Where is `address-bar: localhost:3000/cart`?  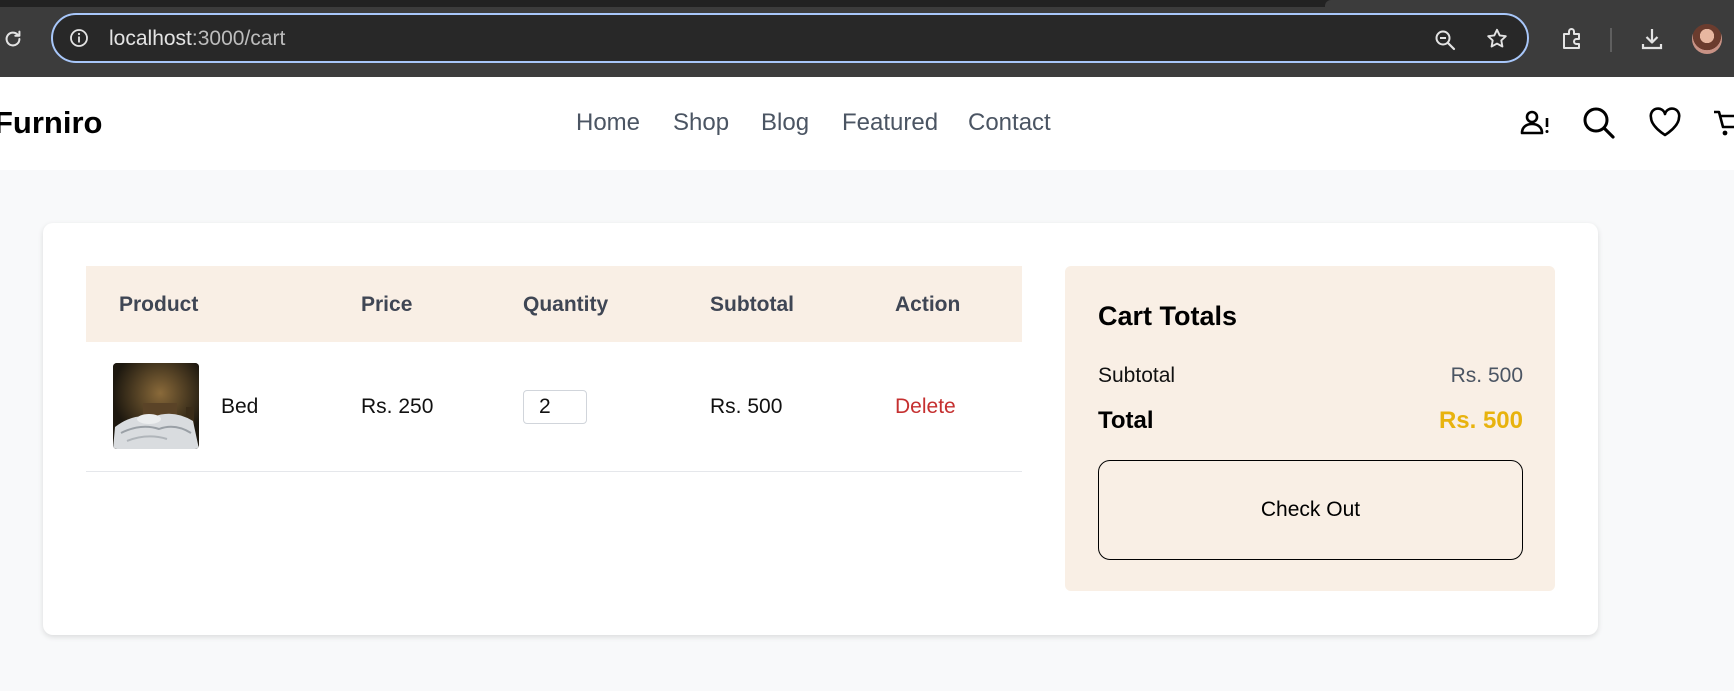
address-bar: localhost:3000/cart is located at coordinates (790, 38).